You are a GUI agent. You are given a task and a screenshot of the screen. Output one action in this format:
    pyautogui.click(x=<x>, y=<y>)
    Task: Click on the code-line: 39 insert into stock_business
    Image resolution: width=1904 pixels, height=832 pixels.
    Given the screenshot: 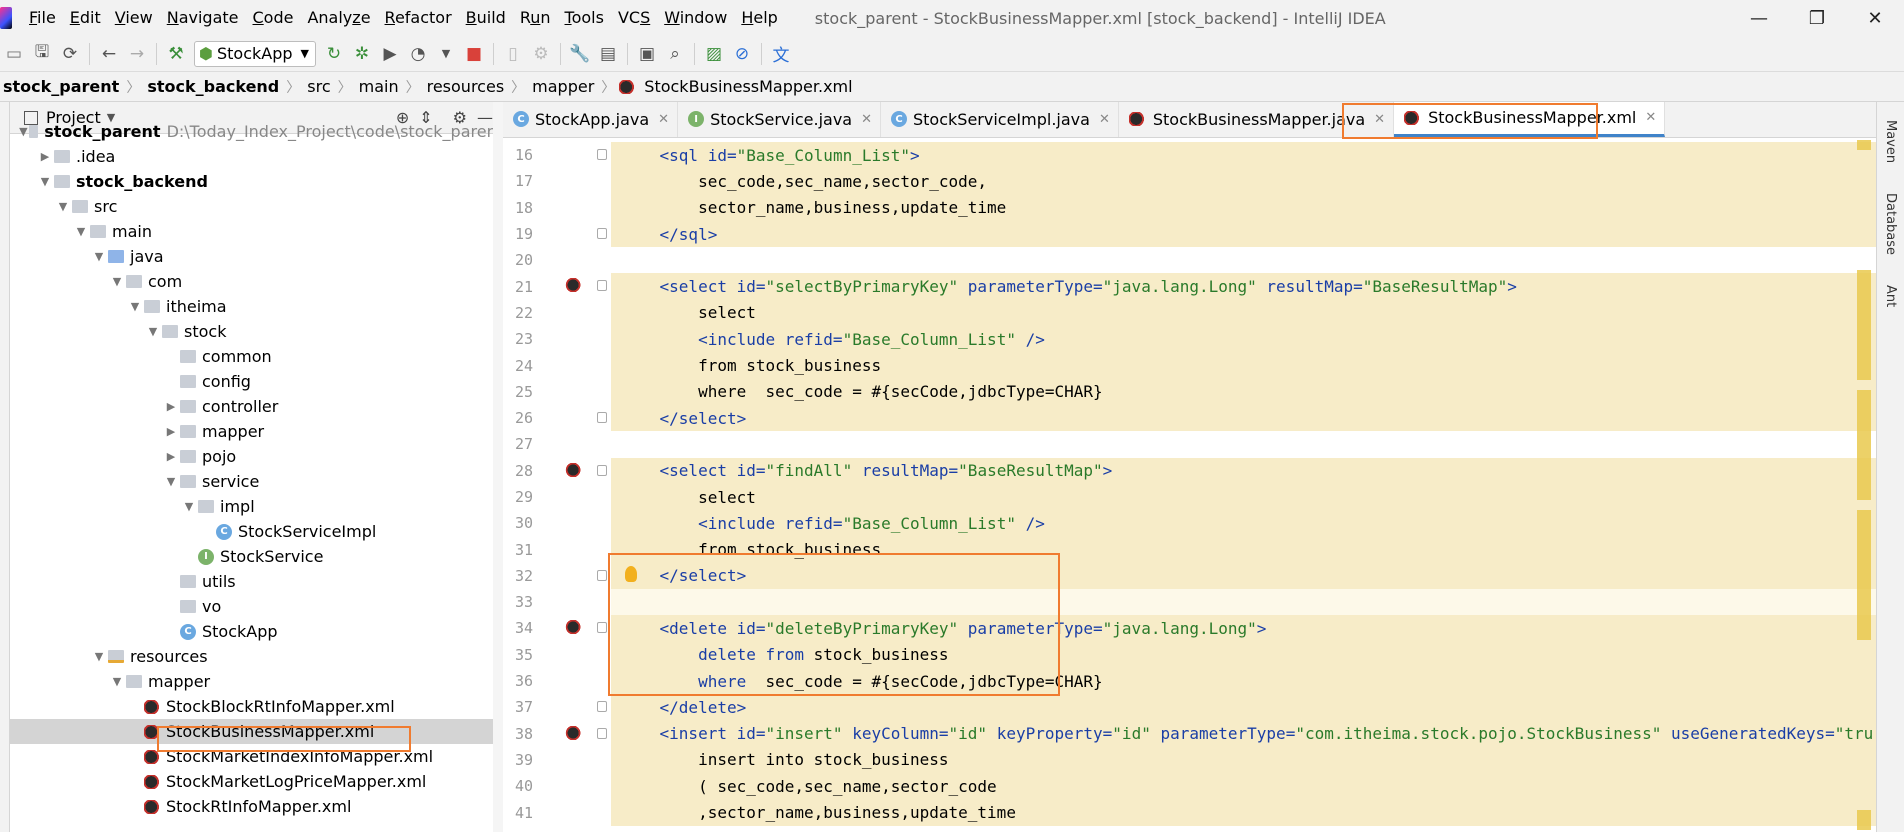 What is the action you would take?
    pyautogui.click(x=1189, y=760)
    